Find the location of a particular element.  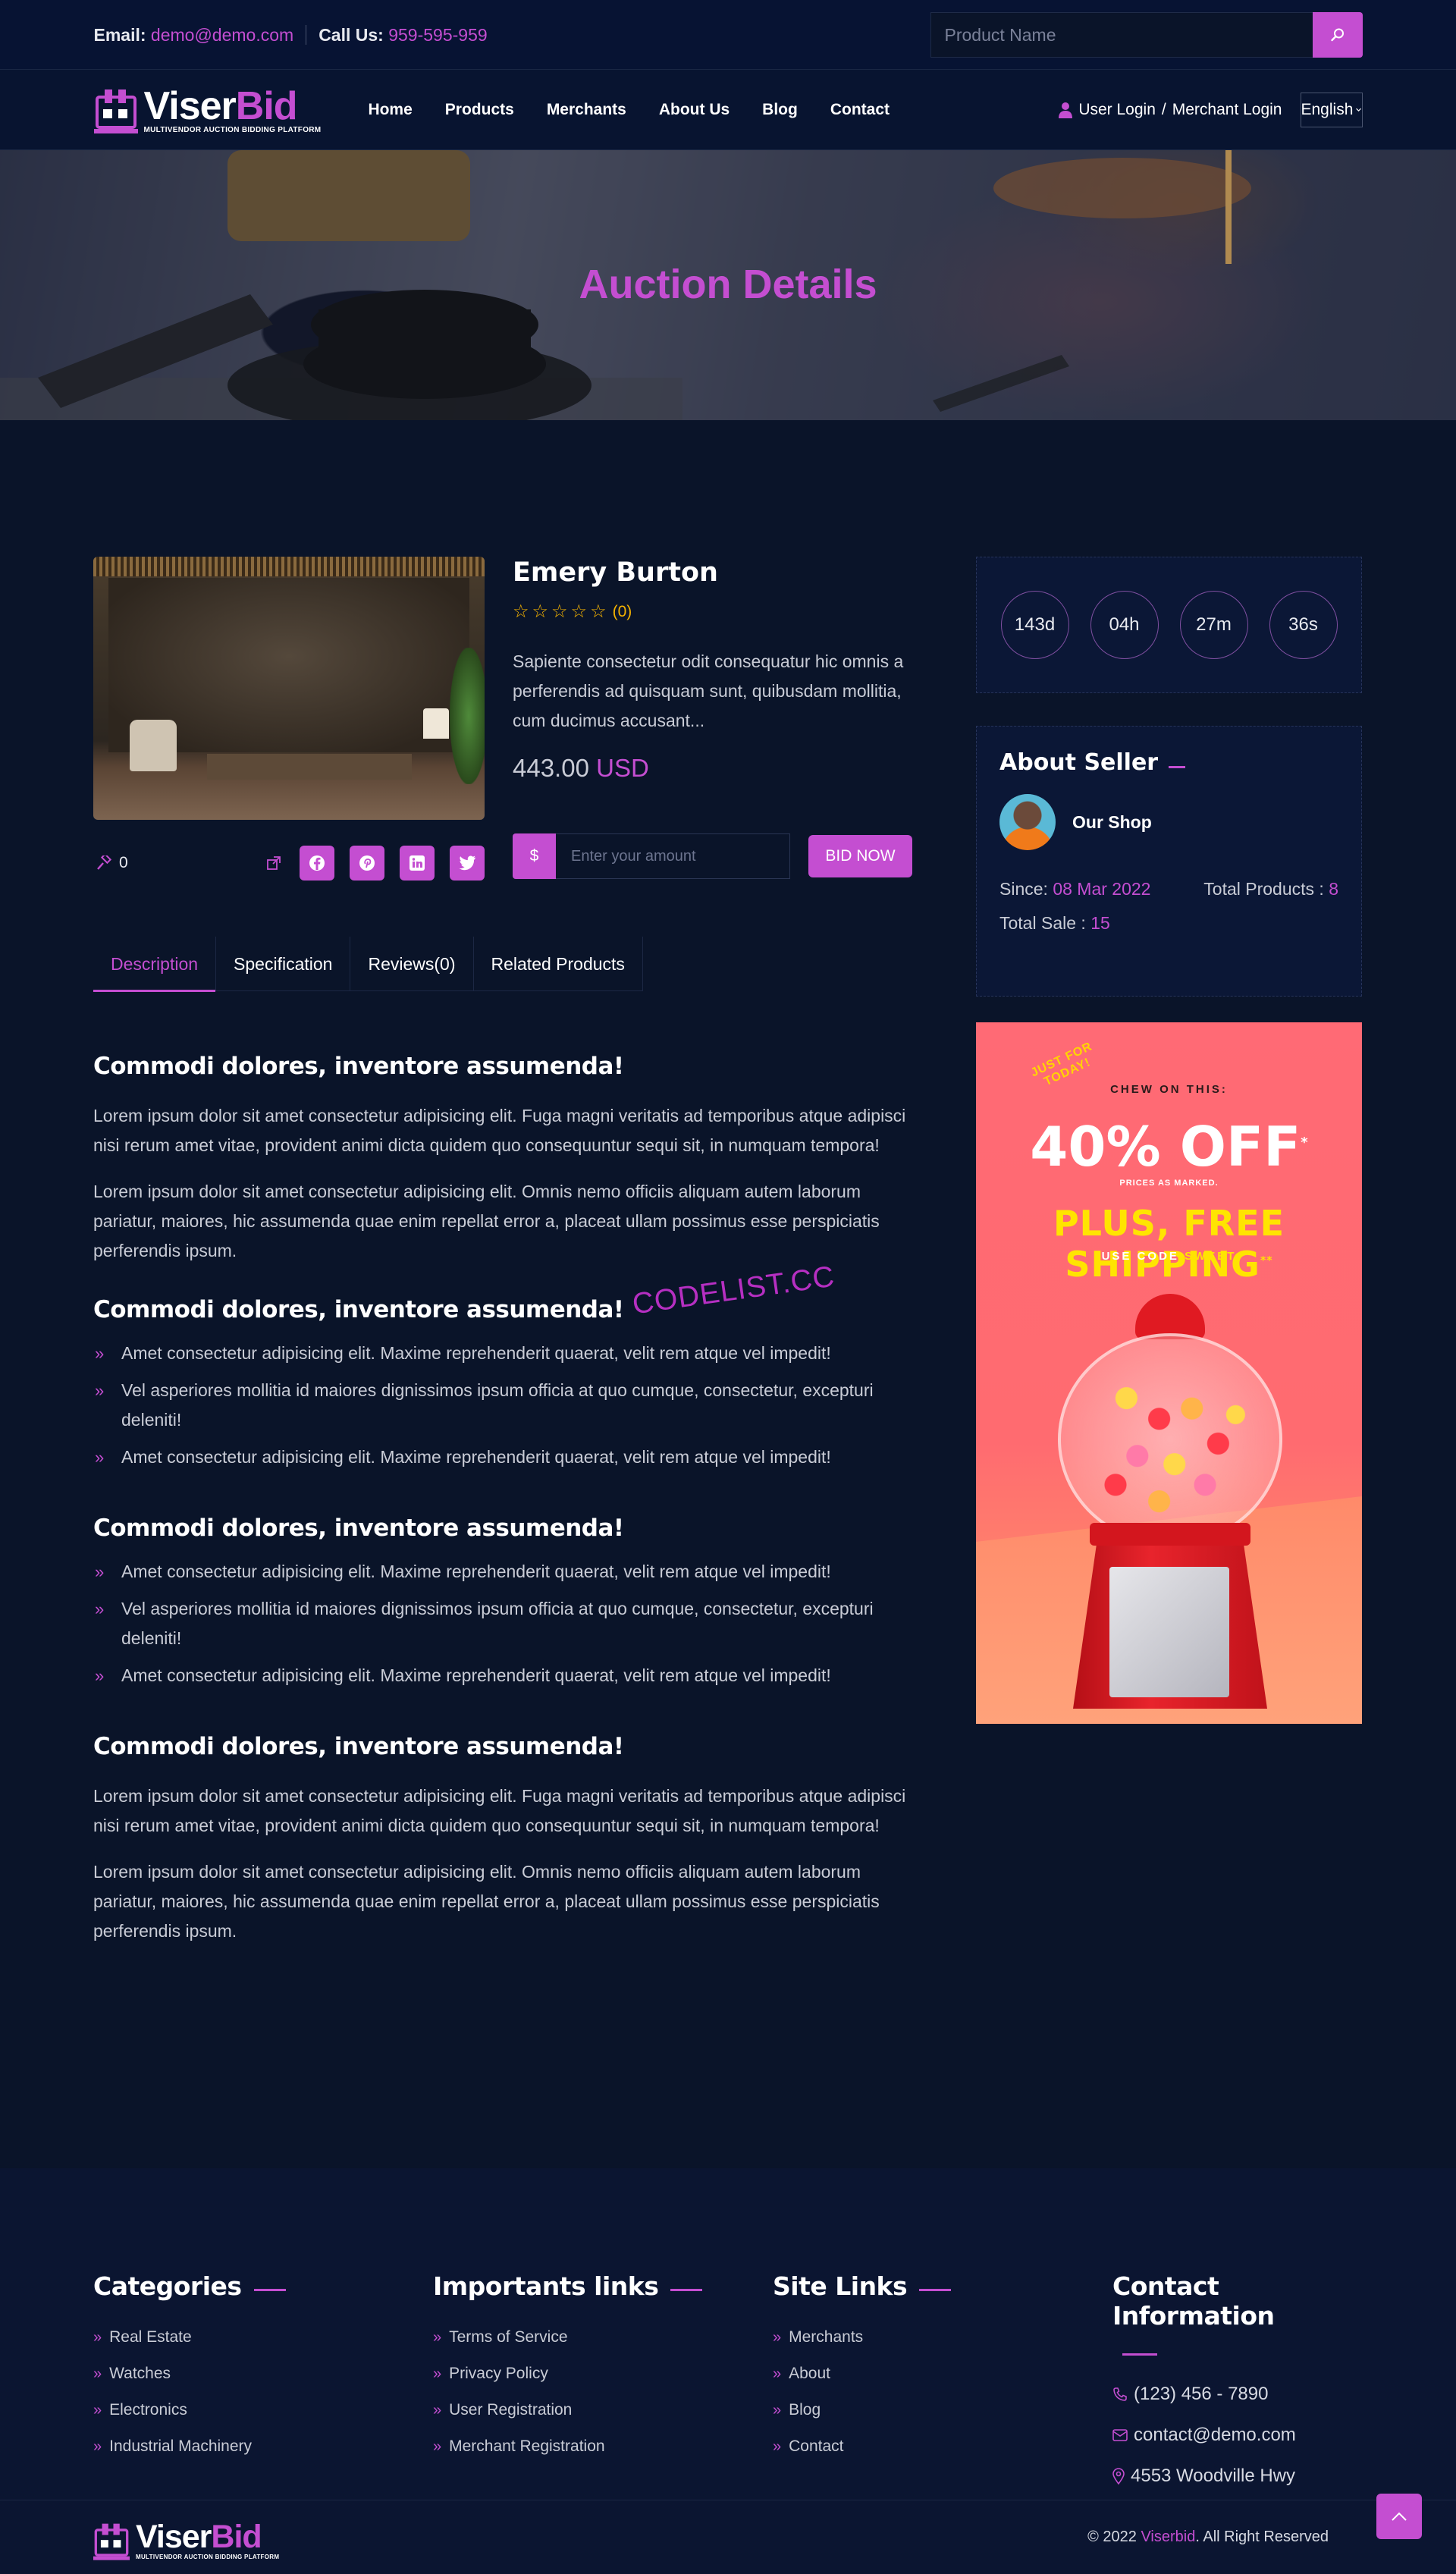

search-icon is located at coordinates (1337, 35).